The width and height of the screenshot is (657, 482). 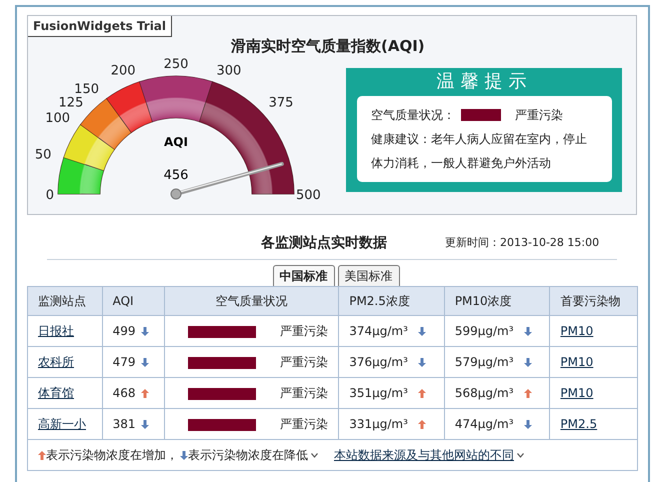 What do you see at coordinates (124, 424) in the screenshot?
I see `aqi-value: 381` at bounding box center [124, 424].